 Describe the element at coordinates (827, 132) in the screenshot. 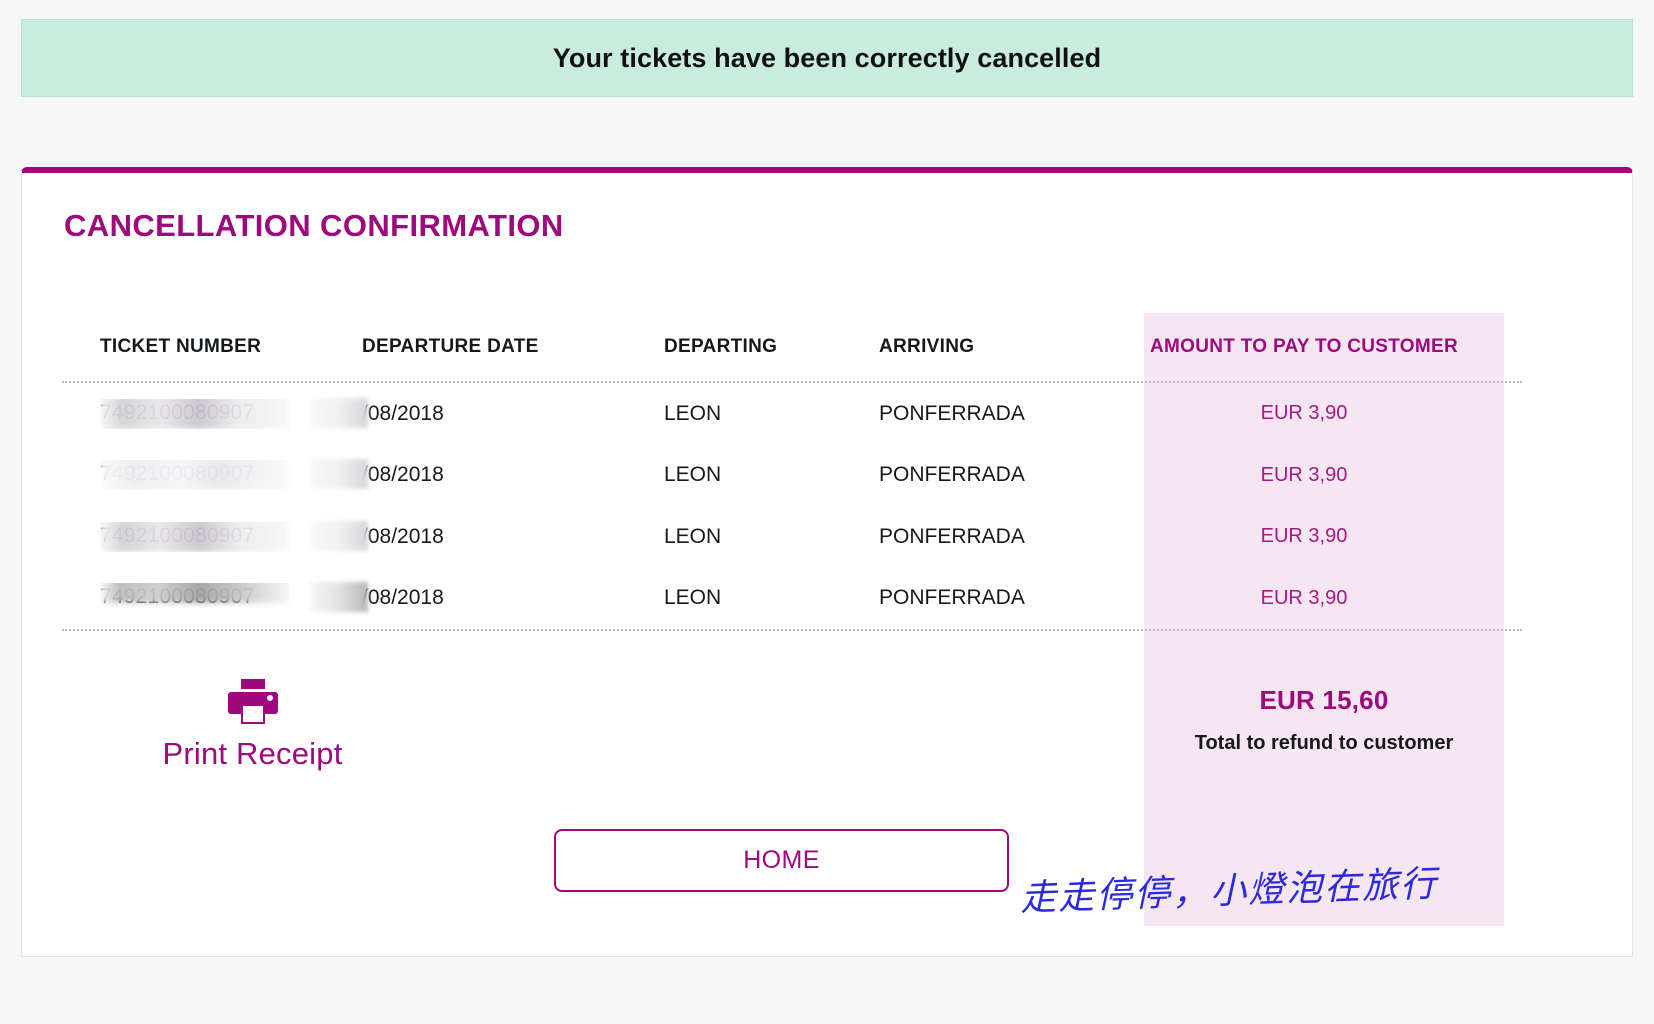

I see `page-background-strip` at that location.